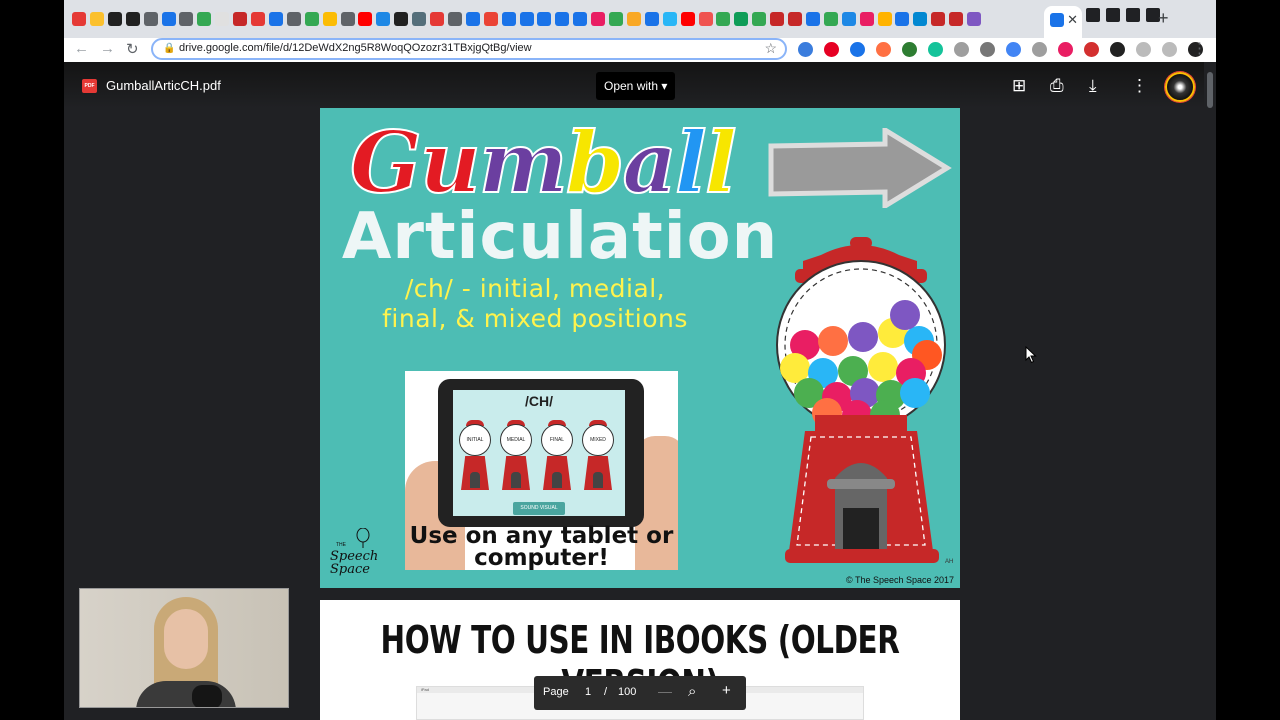  What do you see at coordinates (1019, 86) in the screenshot?
I see `add-comment-icon: ⊞` at bounding box center [1019, 86].